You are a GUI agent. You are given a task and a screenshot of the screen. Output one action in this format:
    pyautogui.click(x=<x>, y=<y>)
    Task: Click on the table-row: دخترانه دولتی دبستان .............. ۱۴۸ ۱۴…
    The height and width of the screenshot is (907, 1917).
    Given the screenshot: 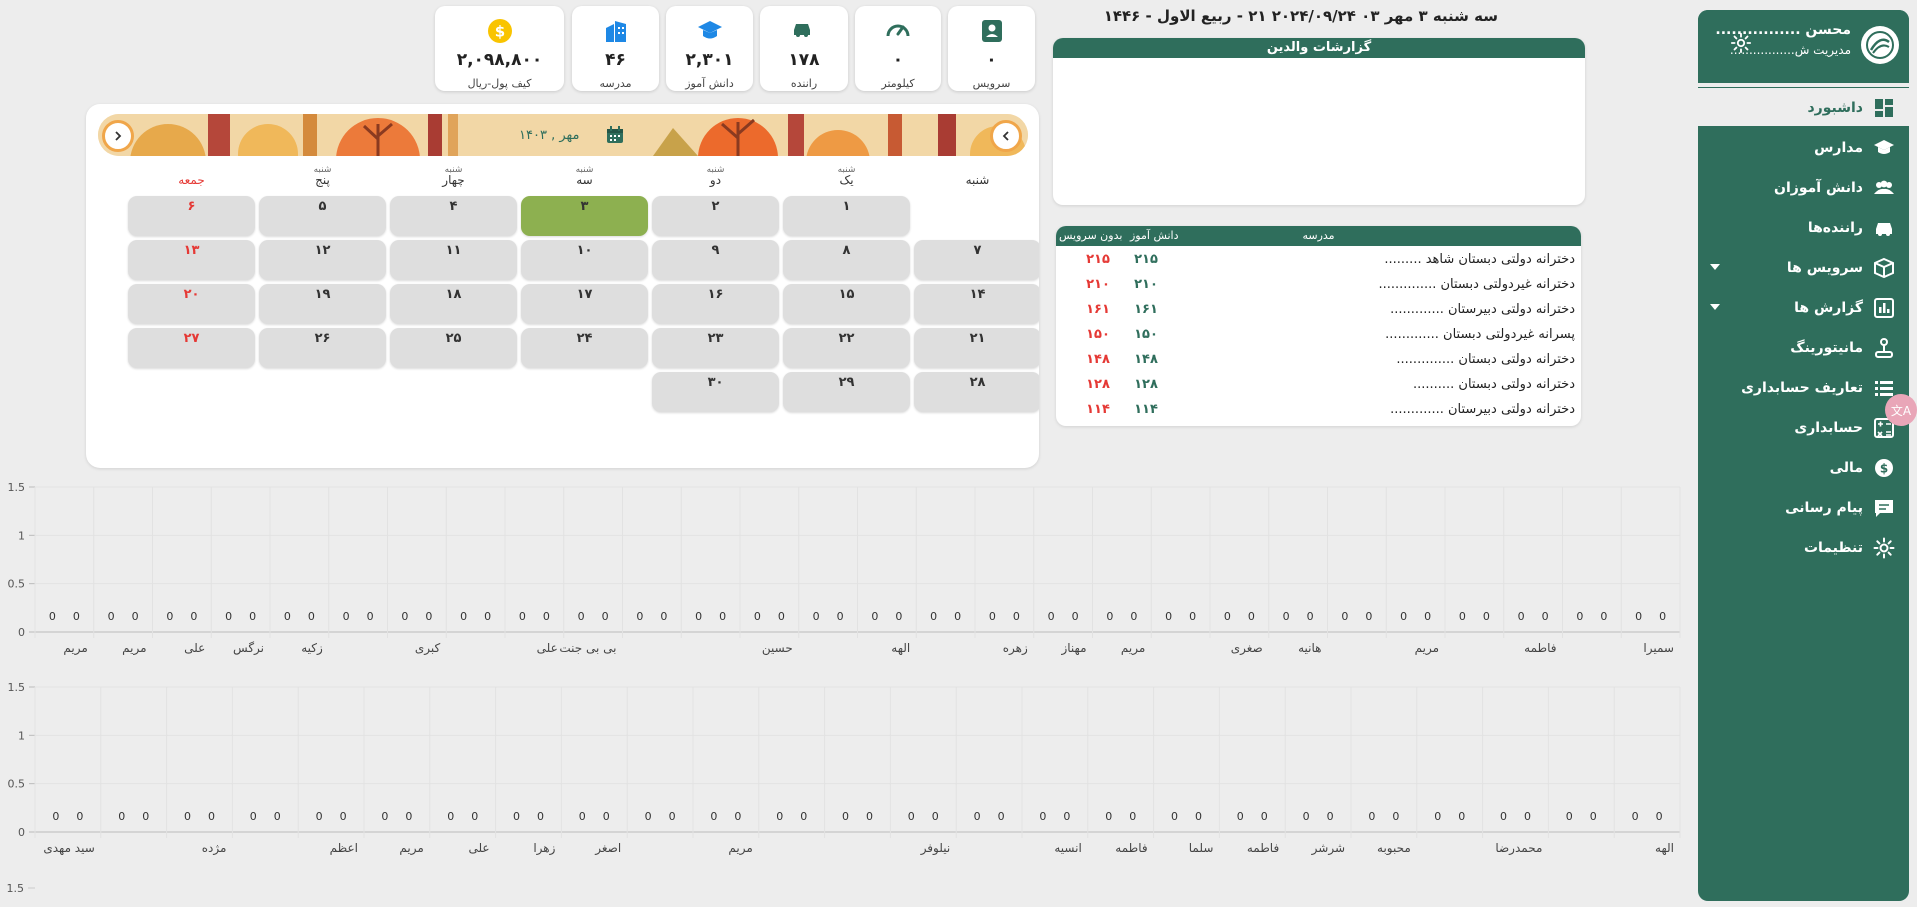 What is the action you would take?
    pyautogui.click(x=1318, y=360)
    